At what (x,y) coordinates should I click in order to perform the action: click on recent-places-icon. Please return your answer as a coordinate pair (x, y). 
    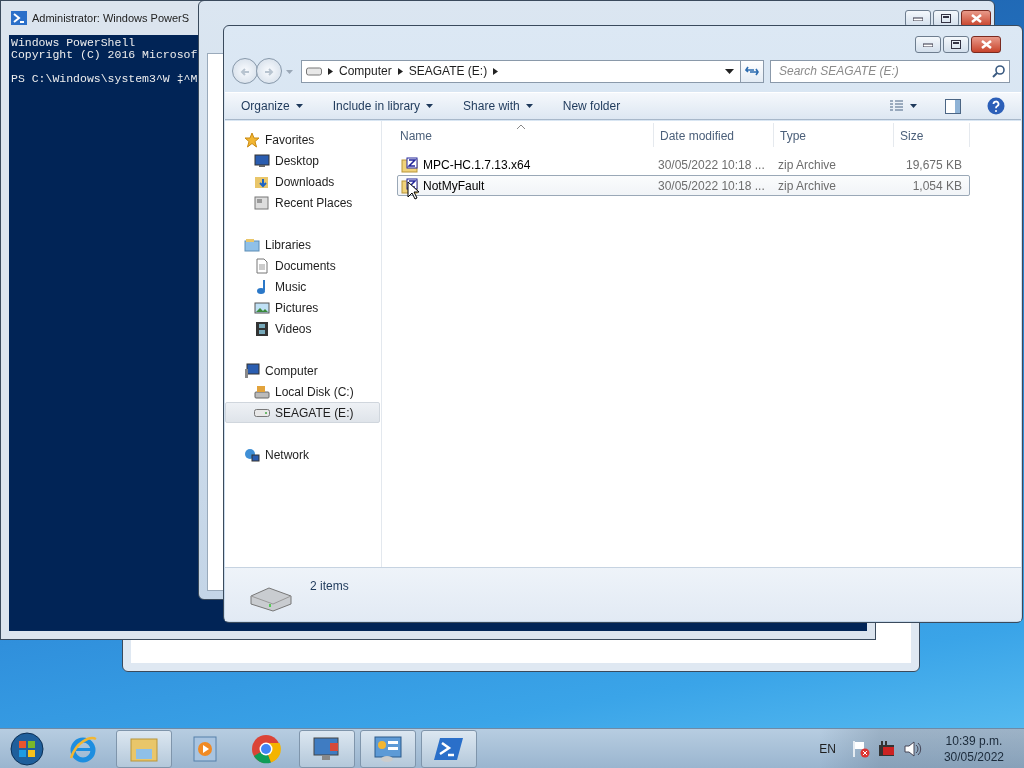
    Looking at the image, I should click on (262, 202).